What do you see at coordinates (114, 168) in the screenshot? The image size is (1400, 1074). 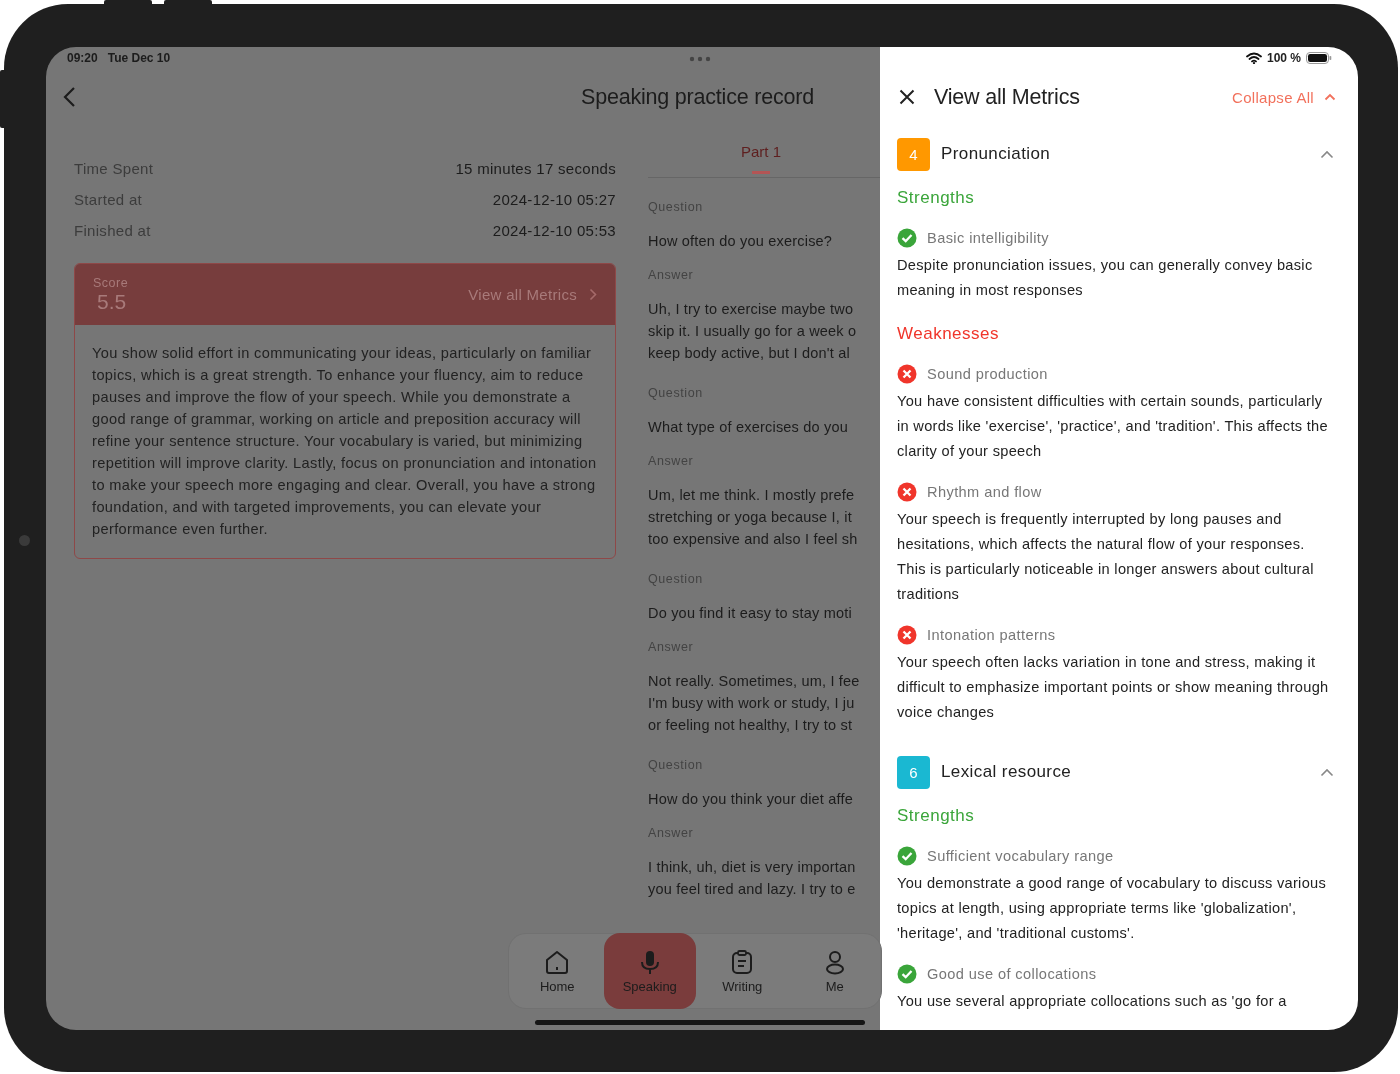 I see `info-label: Time Spent` at bounding box center [114, 168].